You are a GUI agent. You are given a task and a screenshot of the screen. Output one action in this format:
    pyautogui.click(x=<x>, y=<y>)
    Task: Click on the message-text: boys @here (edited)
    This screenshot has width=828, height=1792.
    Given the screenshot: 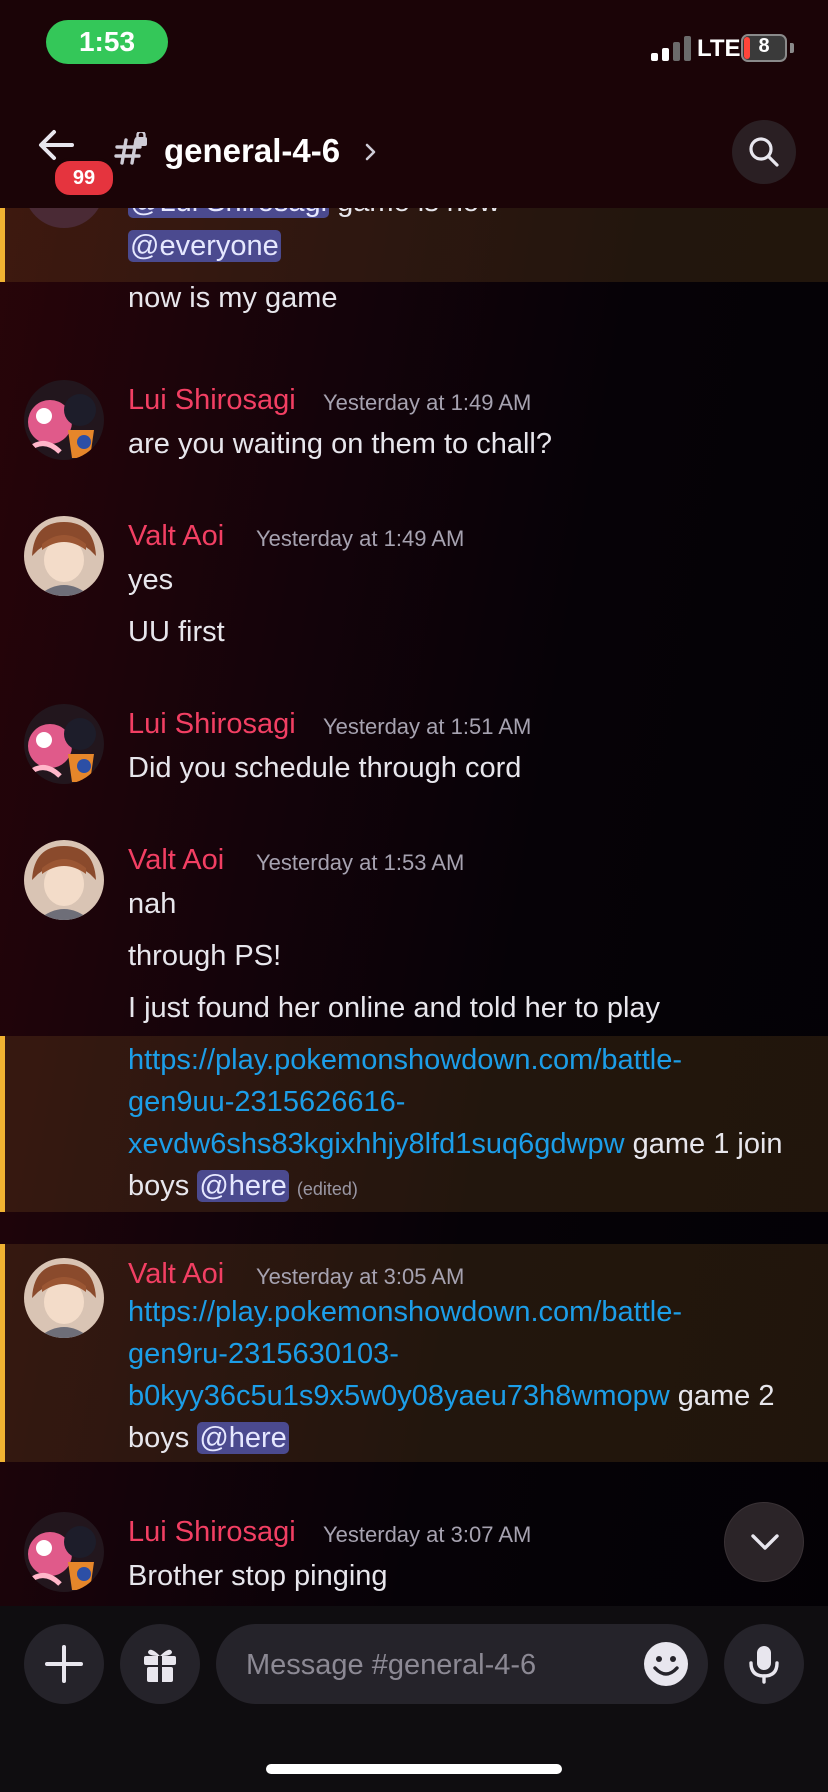 What is the action you would take?
    pyautogui.click(x=243, y=1186)
    